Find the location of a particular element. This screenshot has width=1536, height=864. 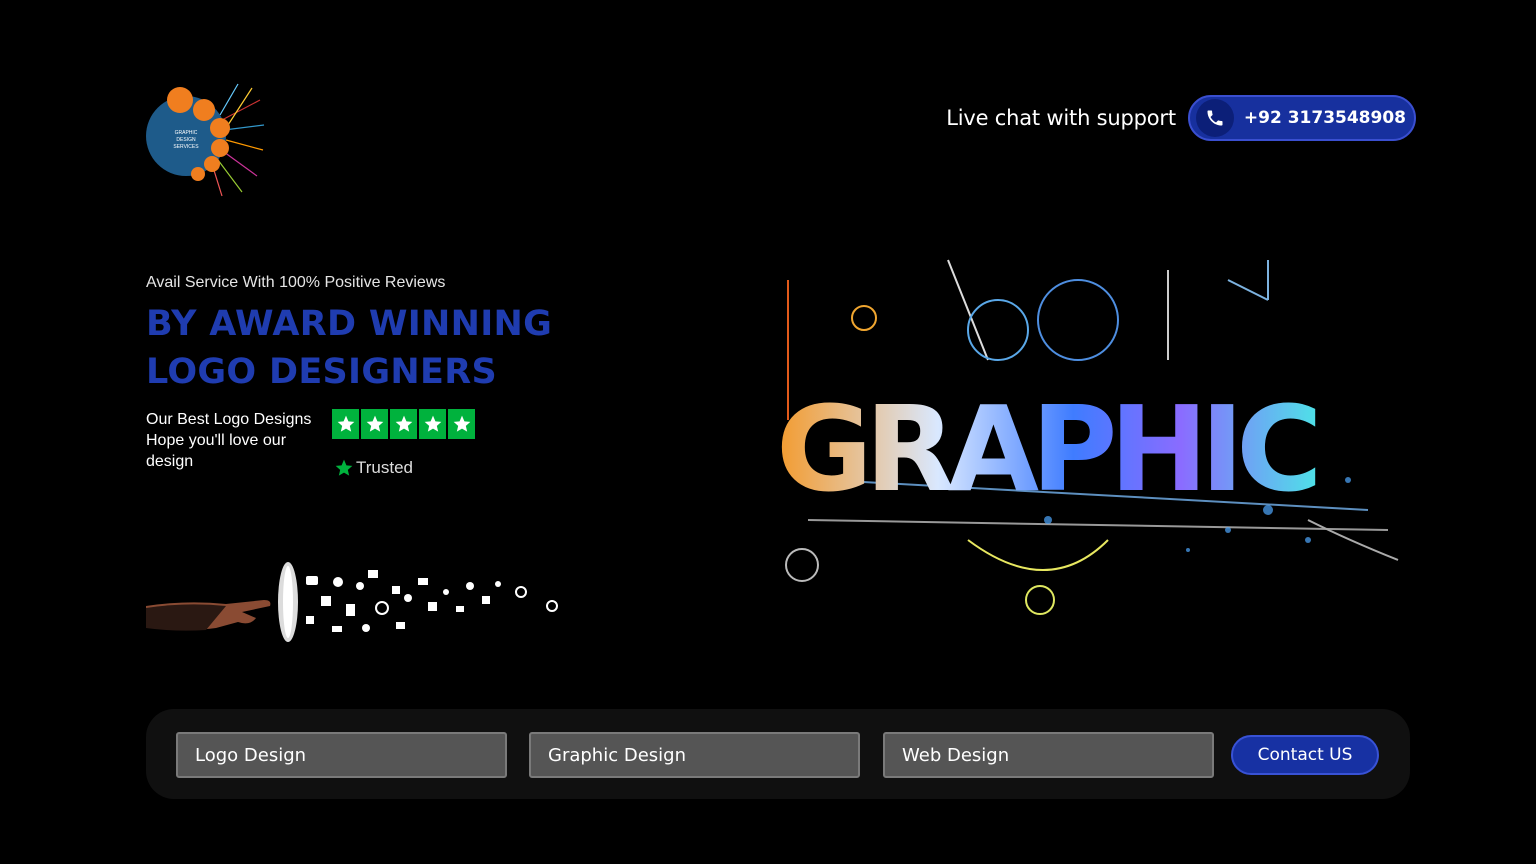

trusted-badge: Trusted is located at coordinates (373, 468).